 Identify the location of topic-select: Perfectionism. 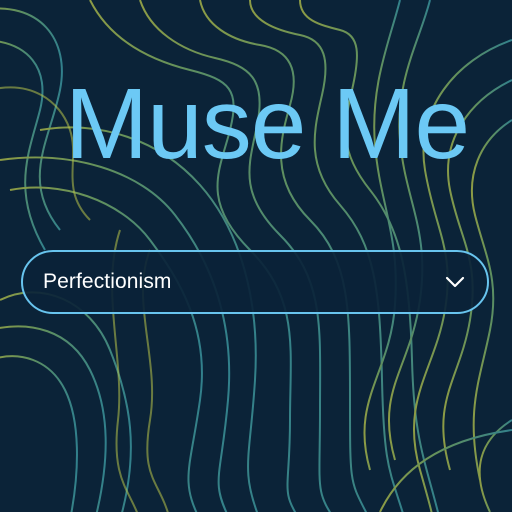
(255, 282).